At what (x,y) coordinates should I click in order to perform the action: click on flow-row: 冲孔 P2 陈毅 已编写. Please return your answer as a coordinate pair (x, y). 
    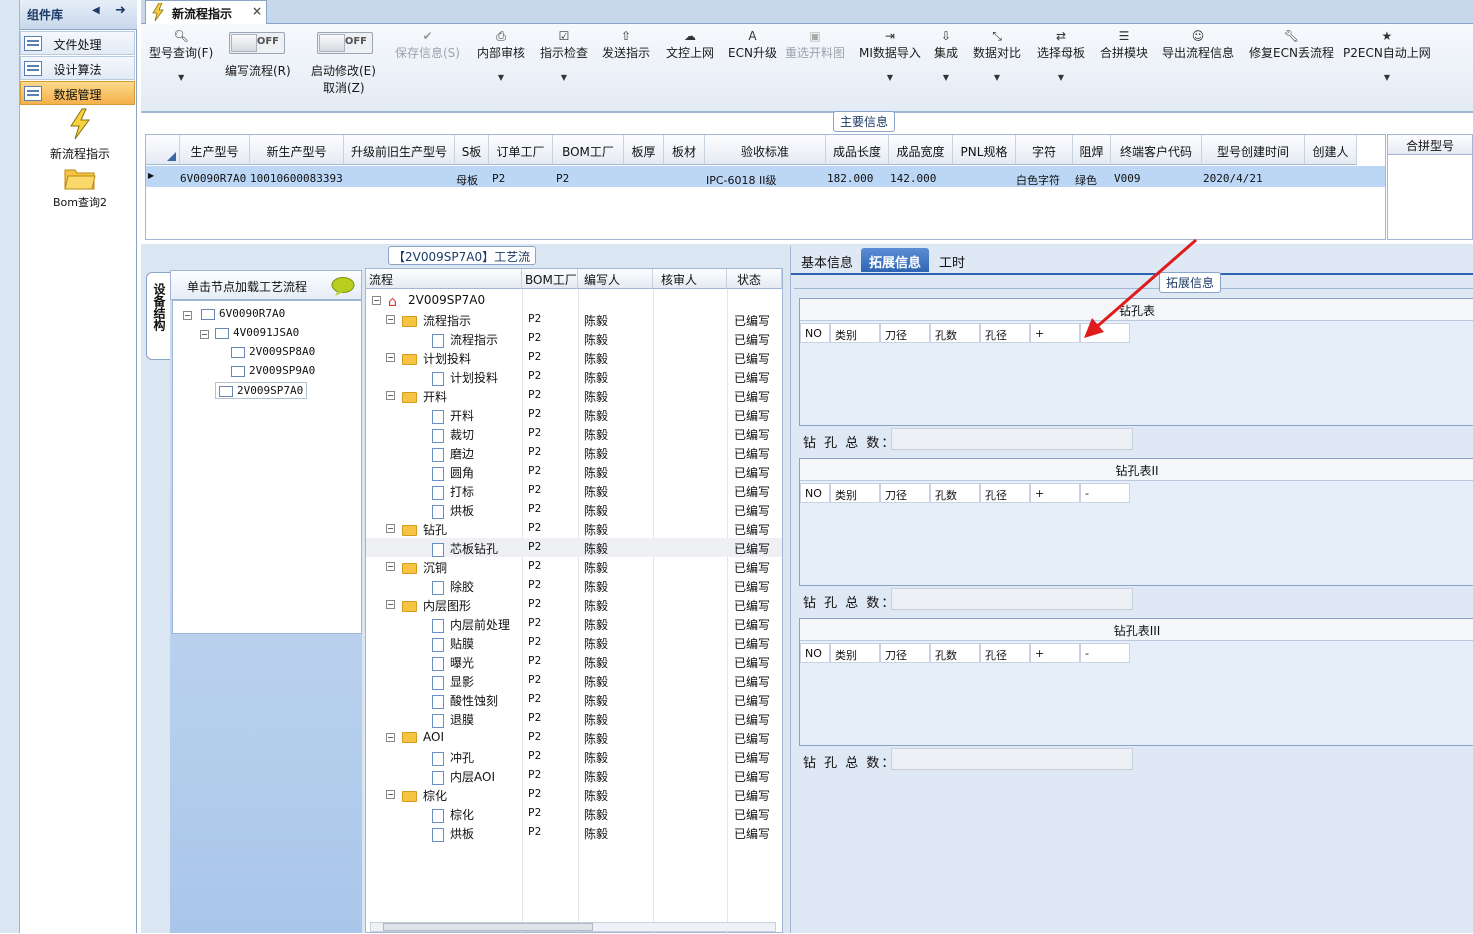
    Looking at the image, I should click on (574, 756).